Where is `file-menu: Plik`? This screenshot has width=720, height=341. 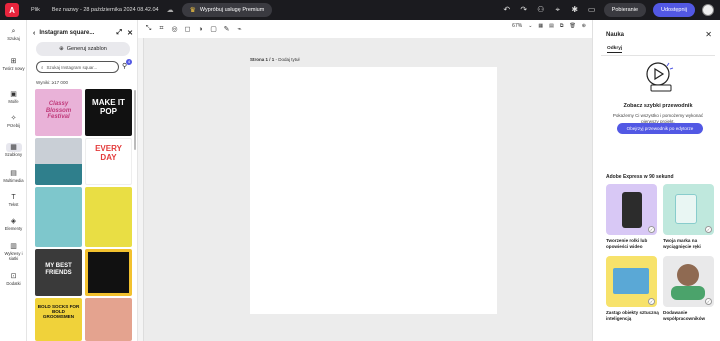 file-menu: Plik is located at coordinates (35, 10).